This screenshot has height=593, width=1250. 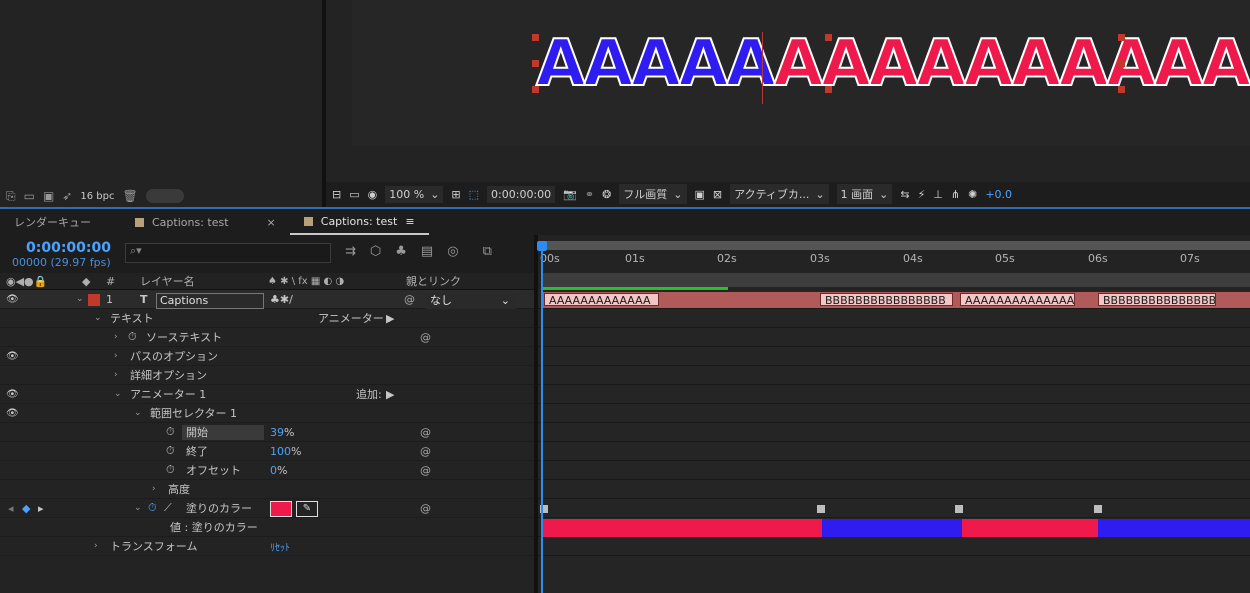 What do you see at coordinates (267, 356) in the screenshot?
I see `property-path-options: 👁 › パスのオプション` at bounding box center [267, 356].